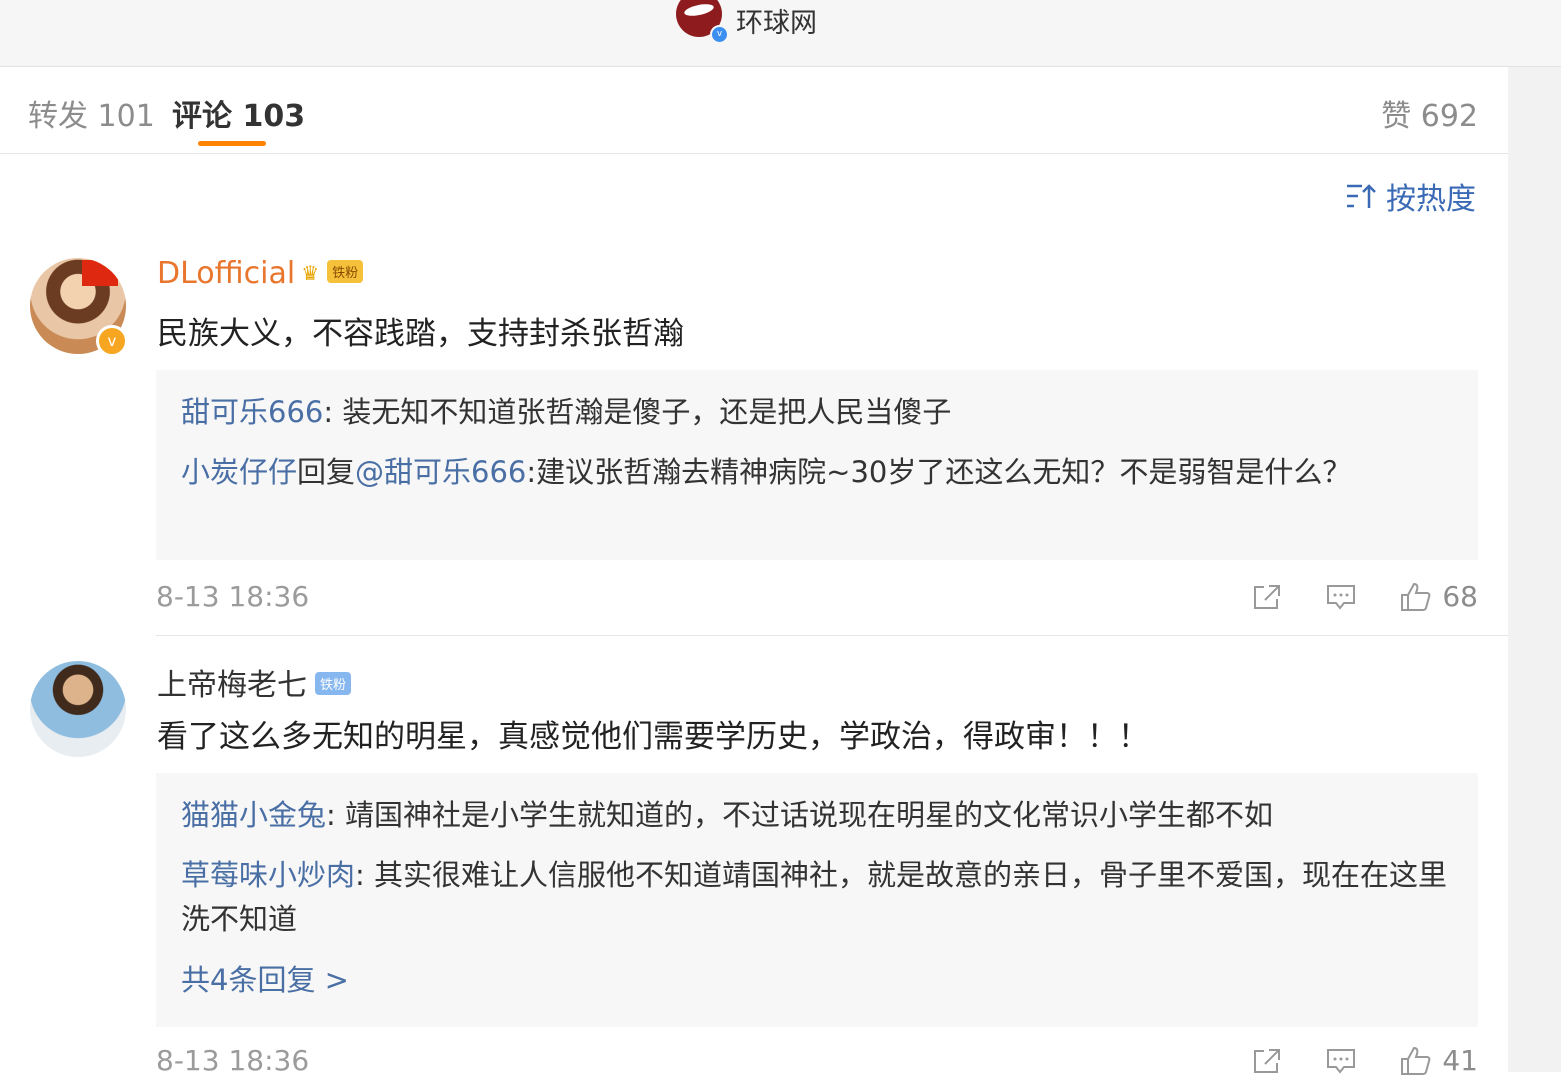 This screenshot has height=1084, width=1561. What do you see at coordinates (719, 34) in the screenshot?
I see `verified-icon: v` at bounding box center [719, 34].